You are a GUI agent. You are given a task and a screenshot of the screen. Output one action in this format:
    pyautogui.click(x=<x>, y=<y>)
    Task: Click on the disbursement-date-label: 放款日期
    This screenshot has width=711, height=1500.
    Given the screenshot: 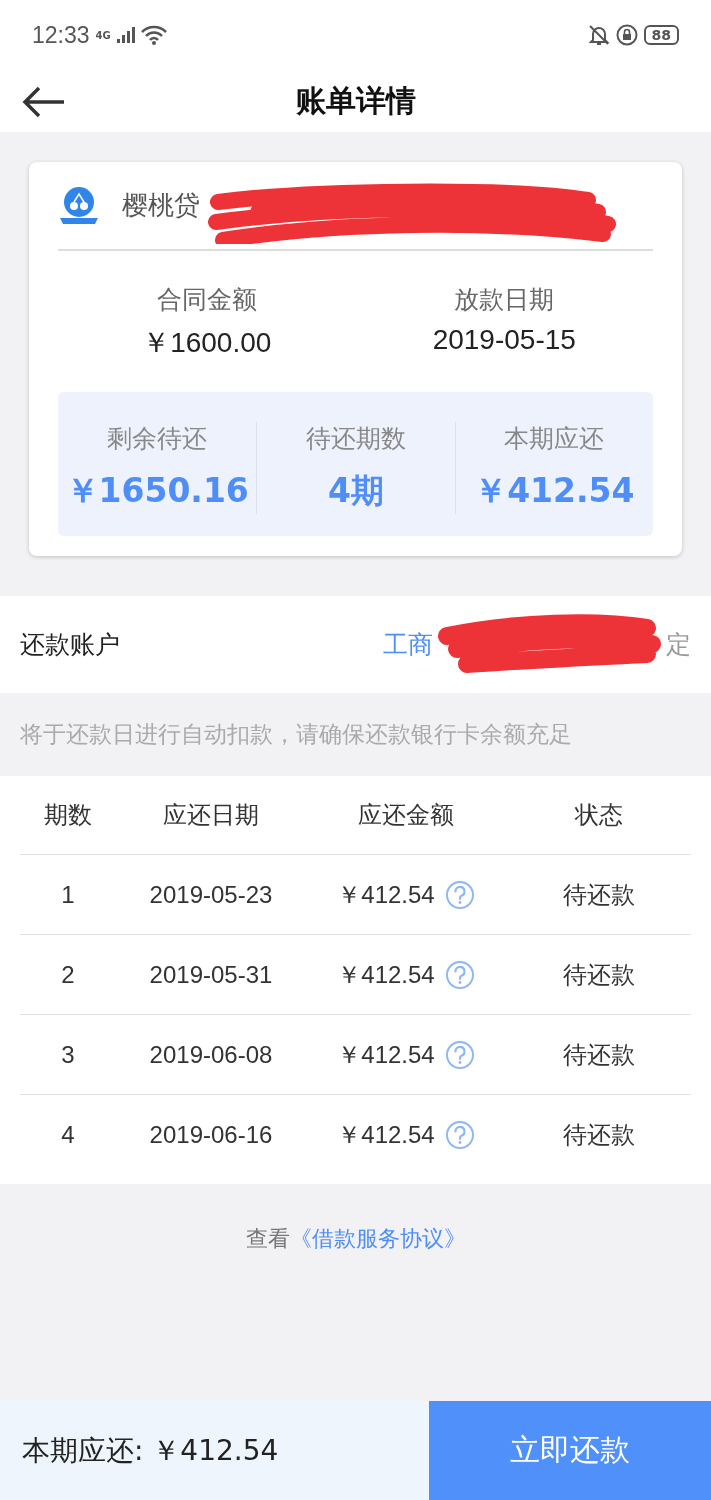 What is the action you would take?
    pyautogui.click(x=504, y=300)
    